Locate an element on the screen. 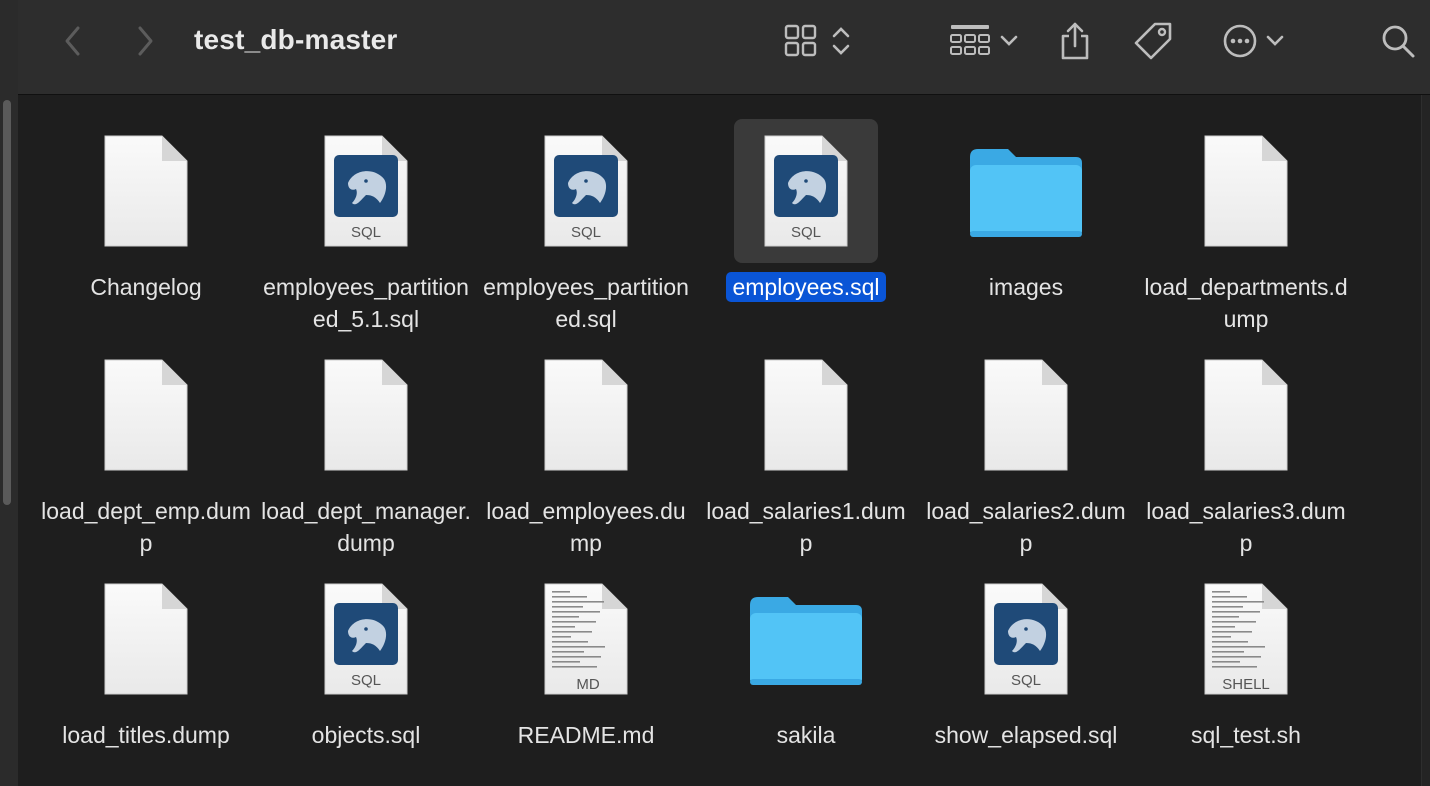 This screenshot has height=786, width=1430. file-item: SQL employees_partitioned.sql is located at coordinates (586, 227).